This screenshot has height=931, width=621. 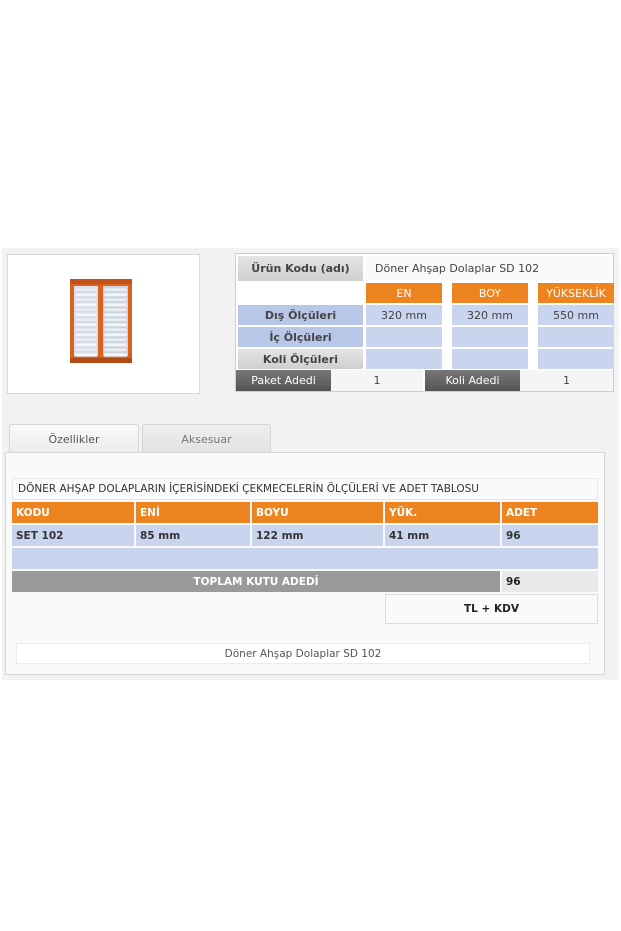 What do you see at coordinates (73, 512) in the screenshot?
I see `header-kodu: KODU` at bounding box center [73, 512].